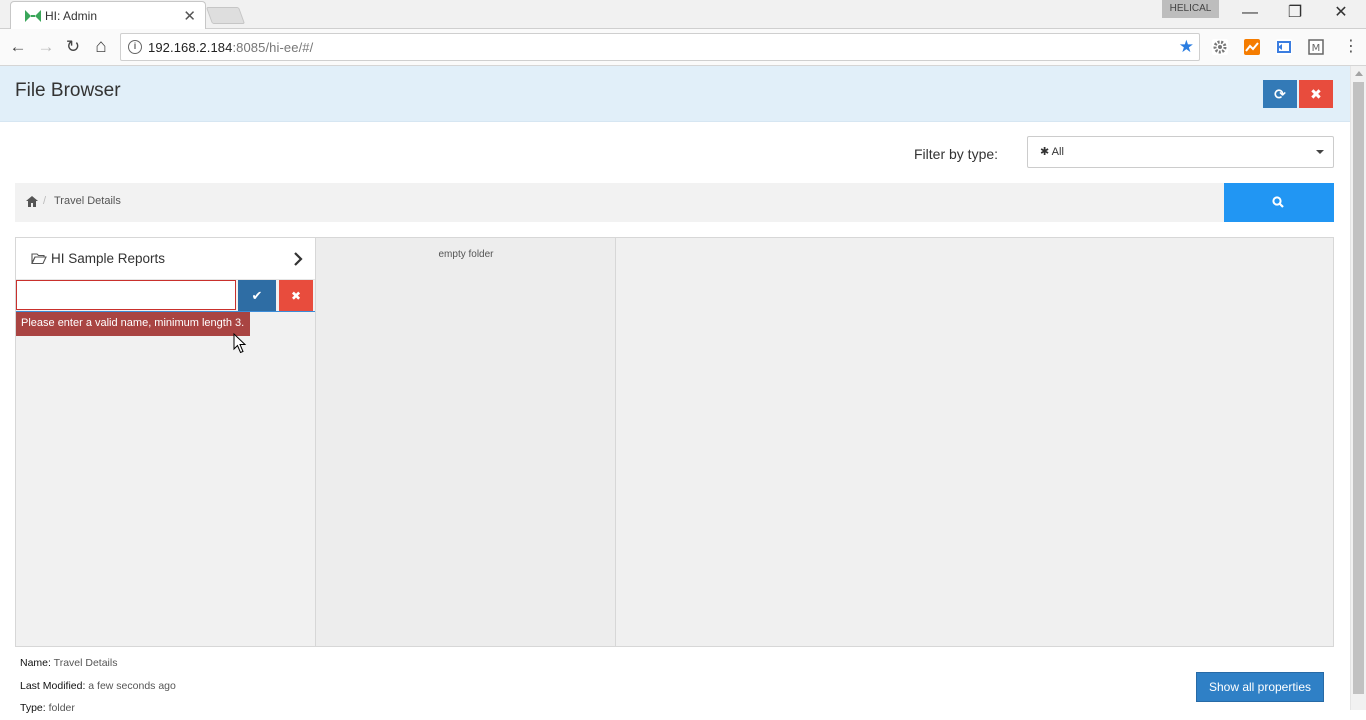 This screenshot has height=720, width=1366. I want to click on new-tab-button, so click(225, 15).